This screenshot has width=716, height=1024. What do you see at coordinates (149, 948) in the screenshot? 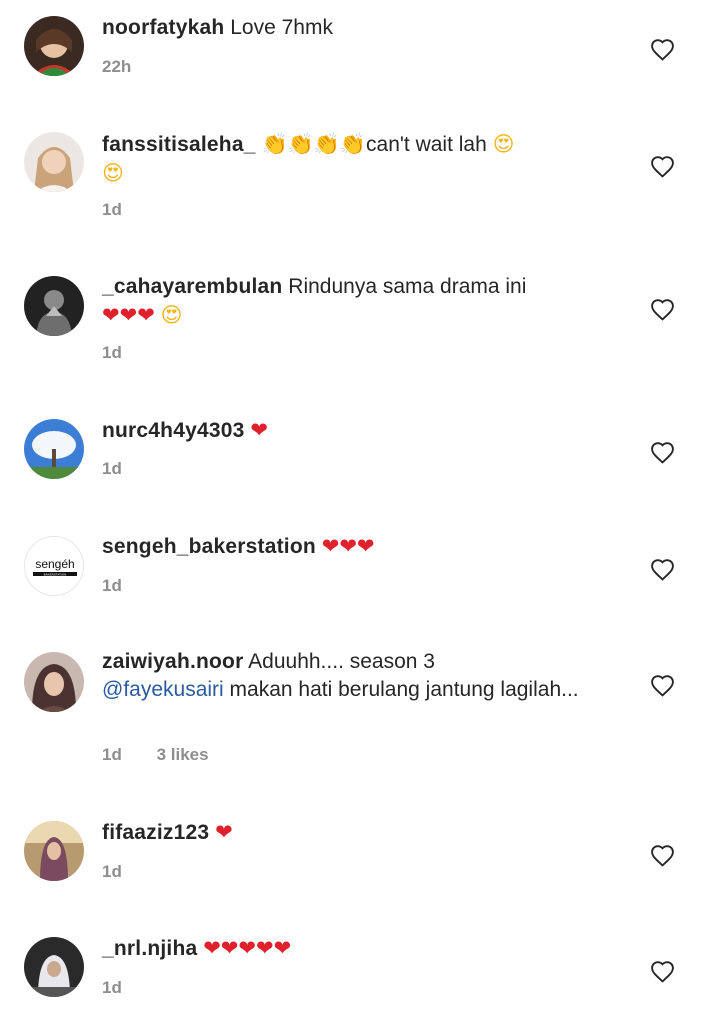
I see `comment-username: _nrl.njiha` at bounding box center [149, 948].